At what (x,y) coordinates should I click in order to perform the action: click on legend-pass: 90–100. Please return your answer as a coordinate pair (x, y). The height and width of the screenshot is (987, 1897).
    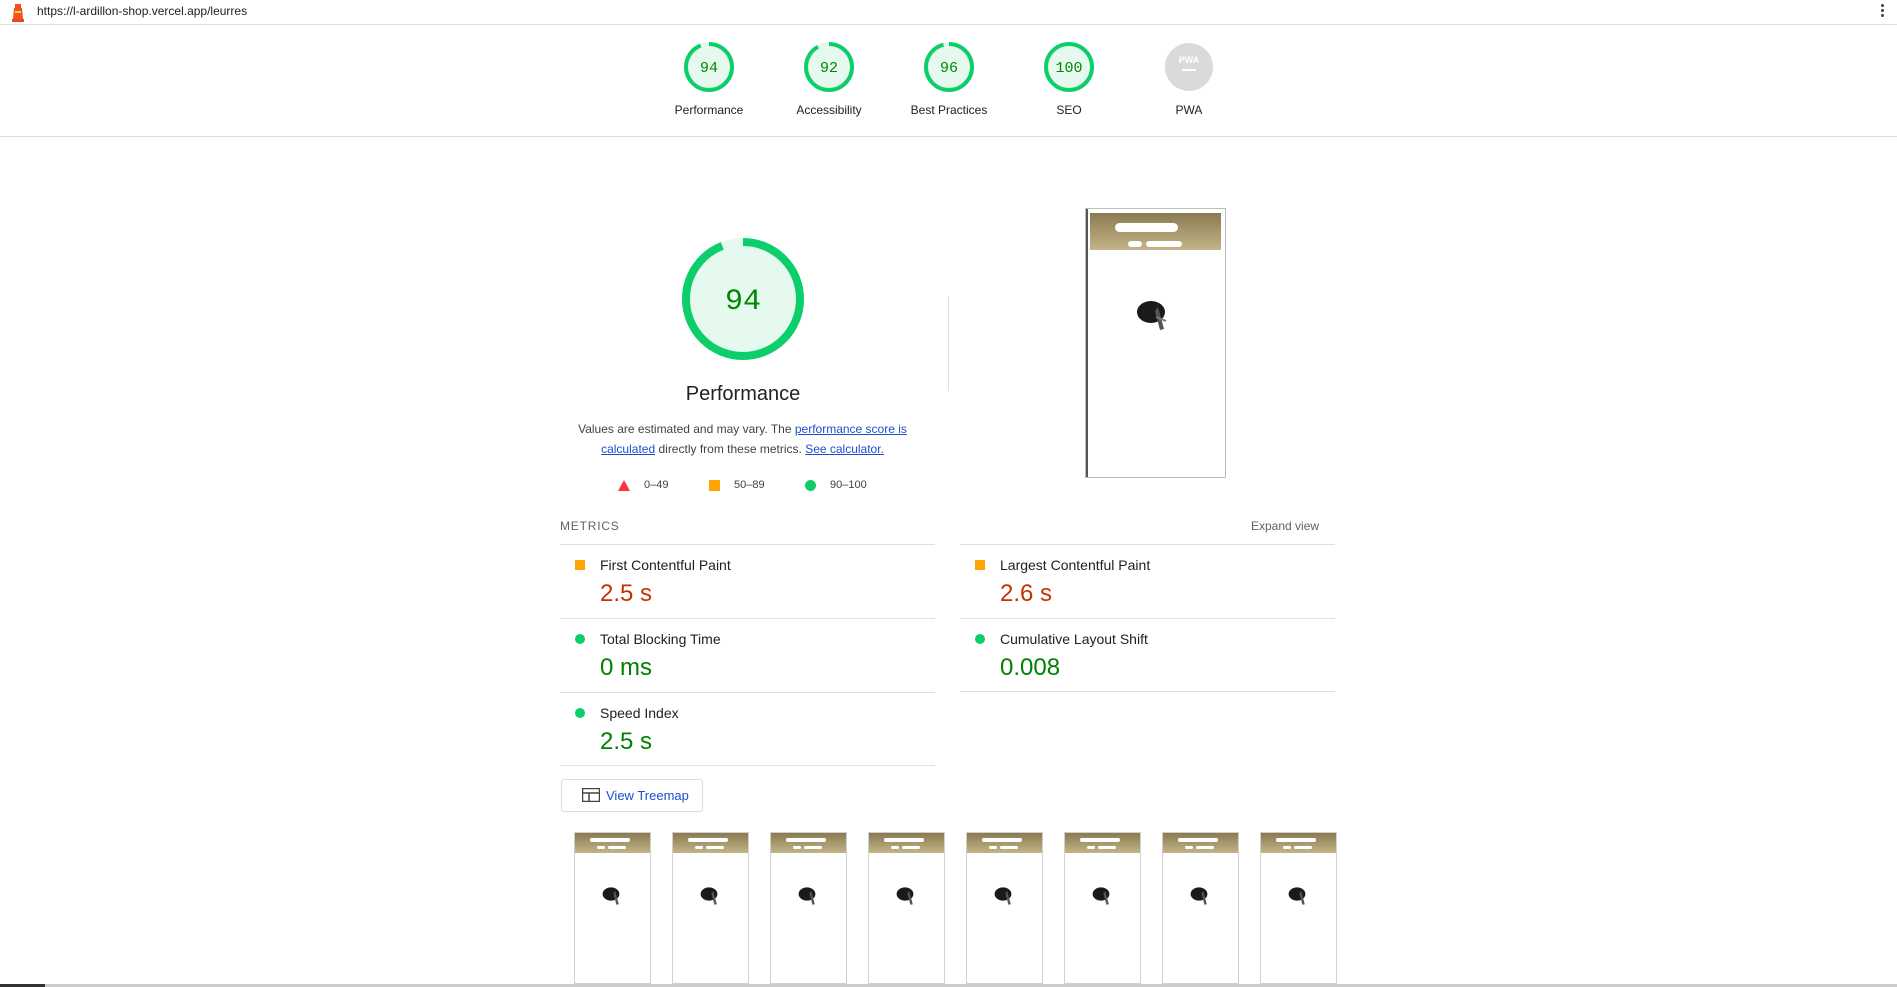
    Looking at the image, I should click on (836, 485).